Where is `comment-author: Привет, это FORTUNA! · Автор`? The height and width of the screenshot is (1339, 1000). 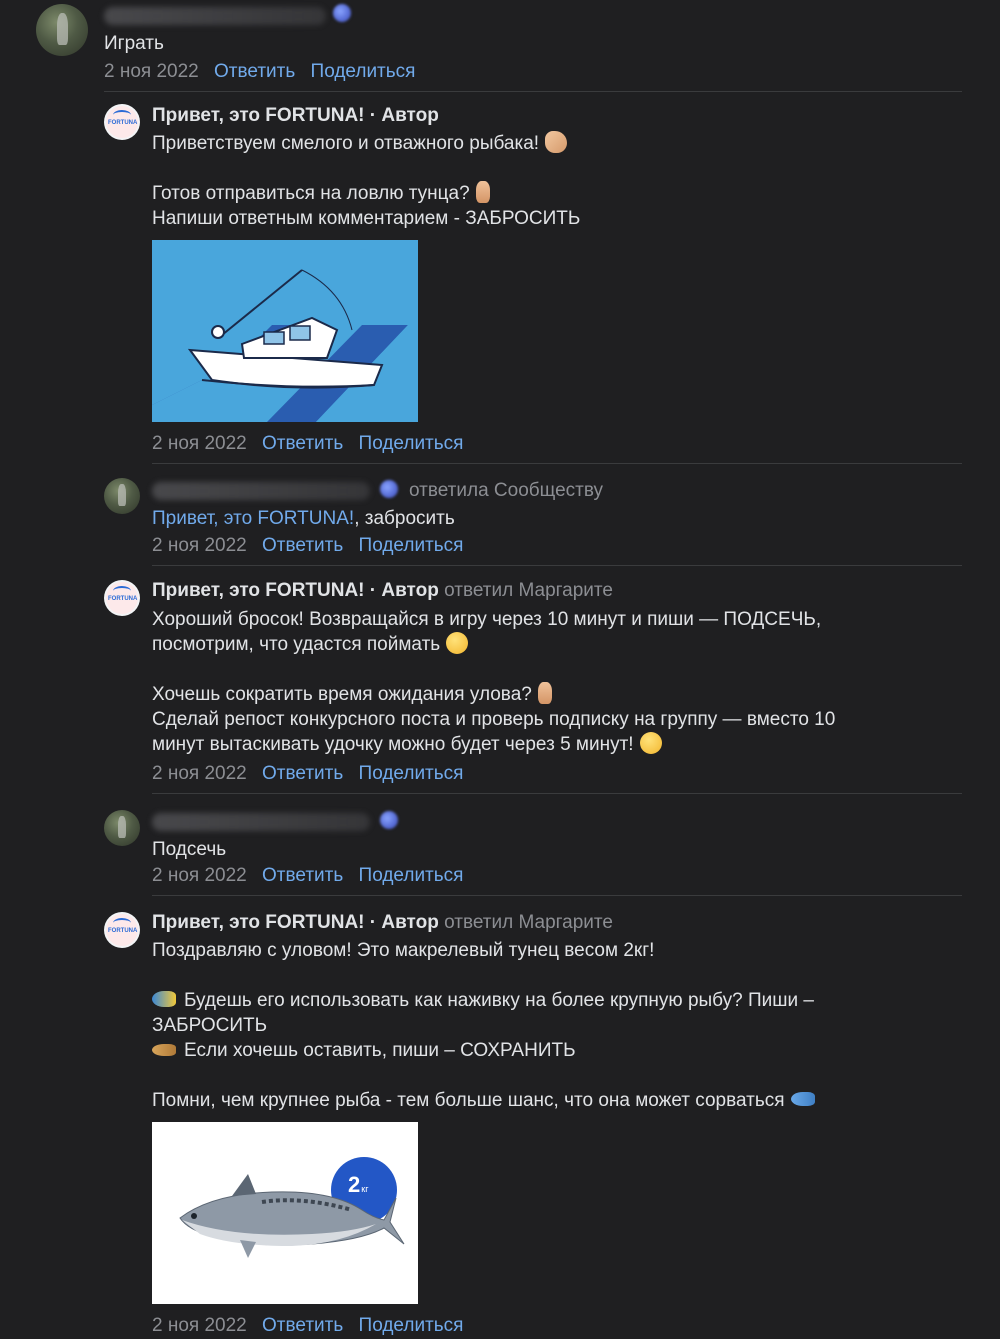 comment-author: Привет, это FORTUNA! · Автор is located at coordinates (295, 116).